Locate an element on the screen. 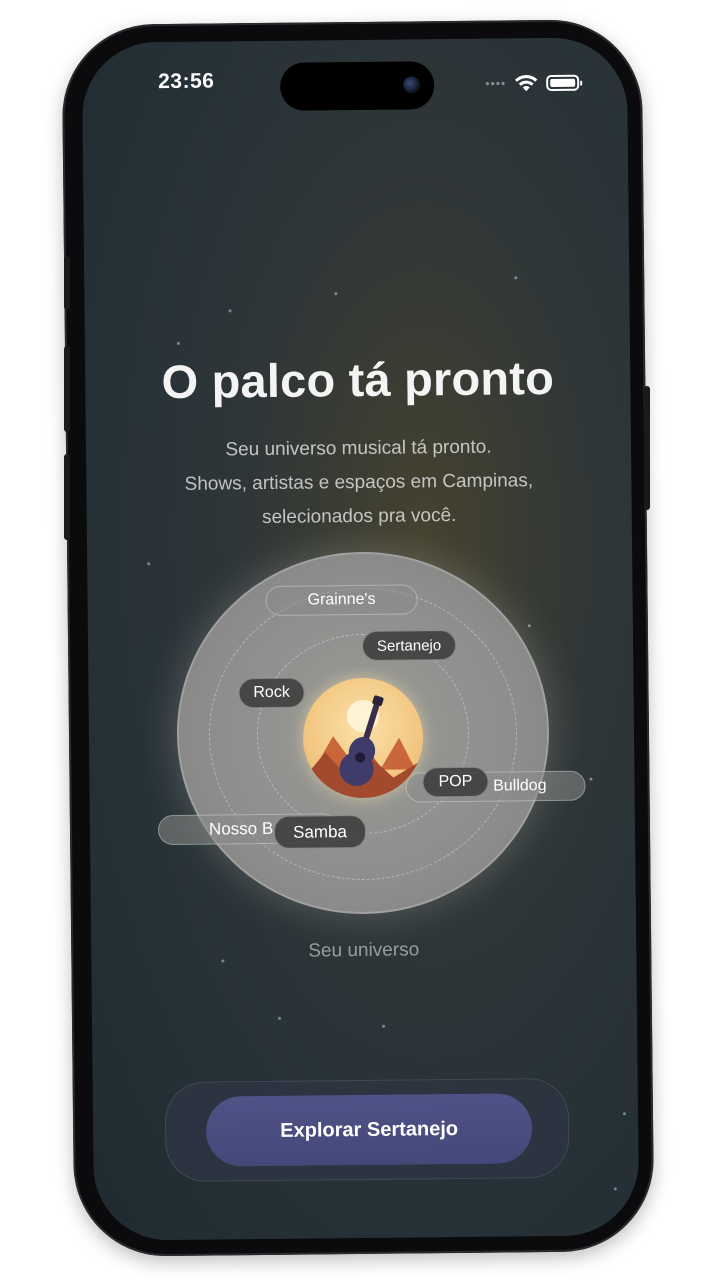  phone-side-button is located at coordinates (67, 283).